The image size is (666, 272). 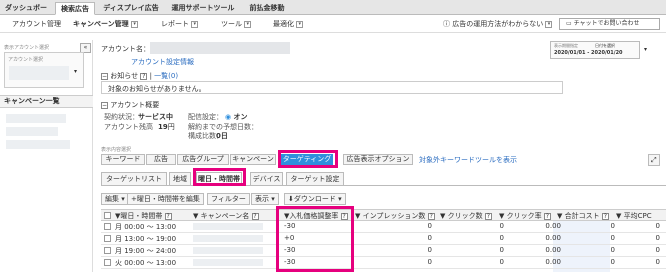 What do you see at coordinates (228, 199) in the screenshot?
I see `filter-button: フィルター` at bounding box center [228, 199].